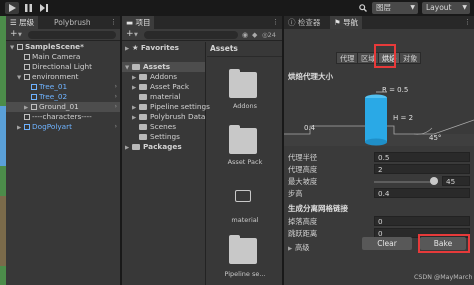 Image resolution: width=474 pixels, height=285 pixels. Describe the element at coordinates (387, 243) in the screenshot. I see `clear-button: Clear` at that location.